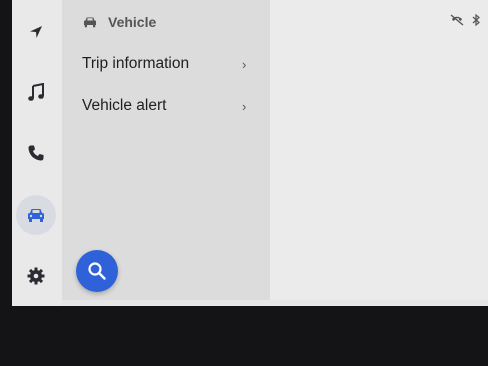  What do you see at coordinates (132, 22) in the screenshot?
I see `panel-title: Vehicle` at bounding box center [132, 22].